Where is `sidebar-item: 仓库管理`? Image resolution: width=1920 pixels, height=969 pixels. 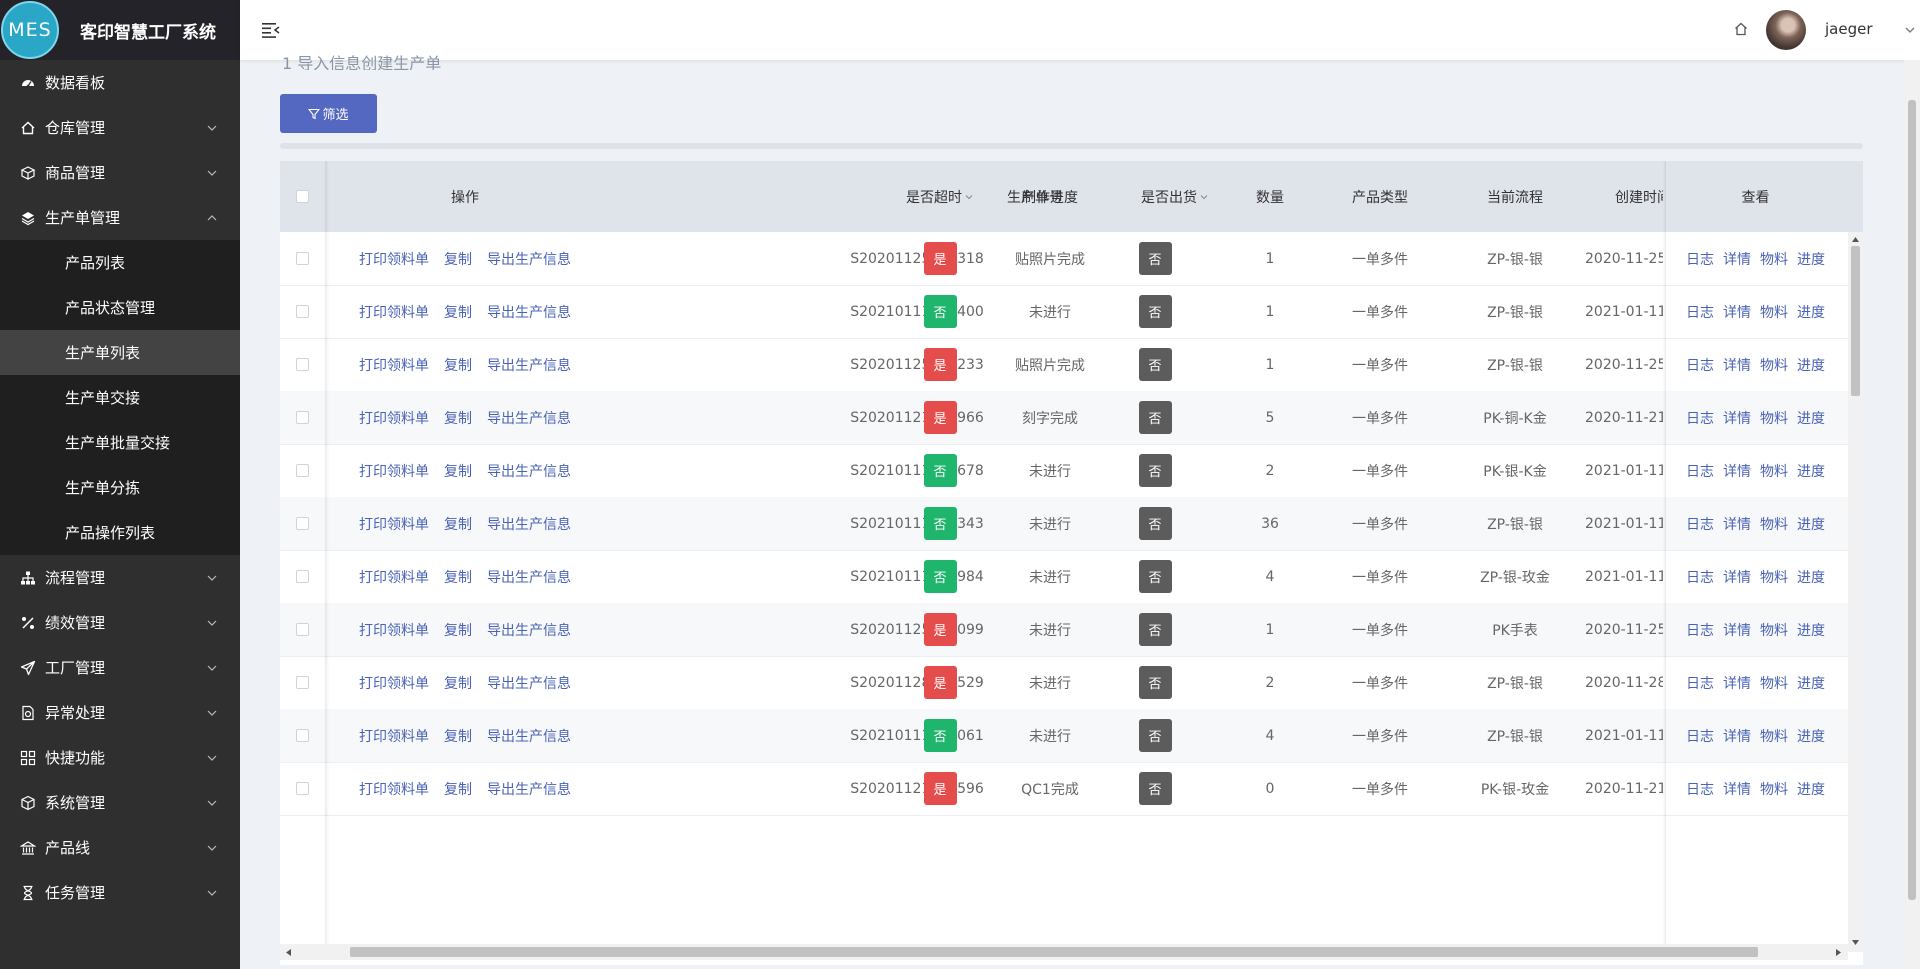 sidebar-item: 仓库管理 is located at coordinates (120, 127).